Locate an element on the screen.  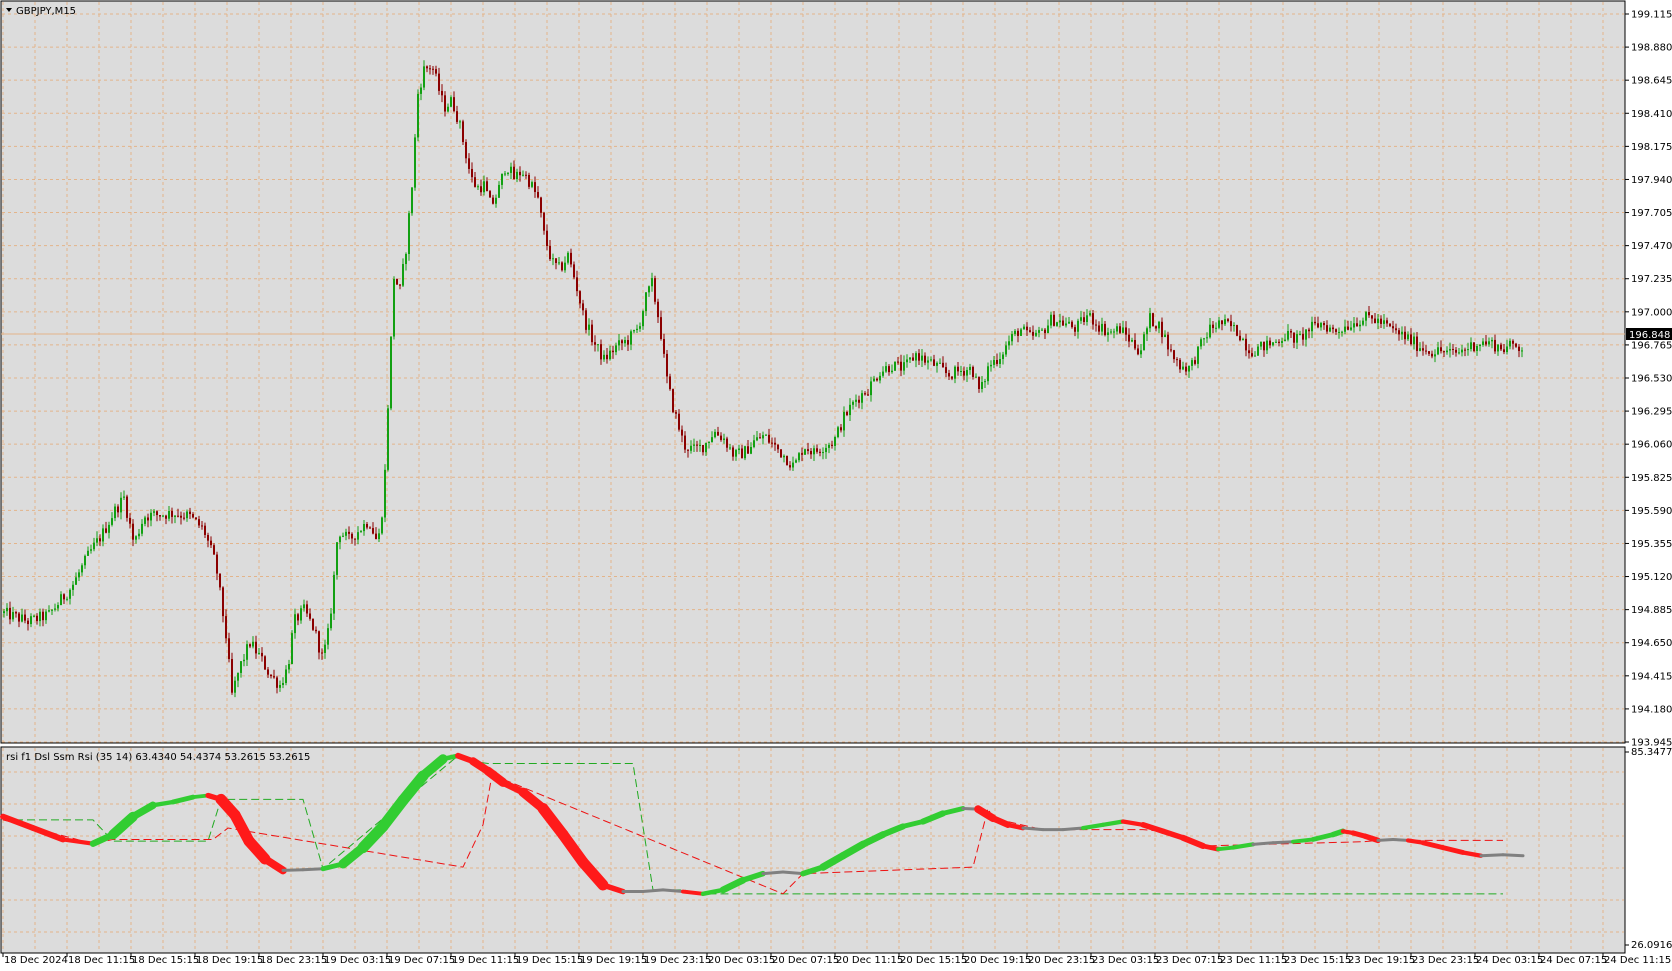
symbol-title: GBPJPY,M15 is located at coordinates (41, 11).